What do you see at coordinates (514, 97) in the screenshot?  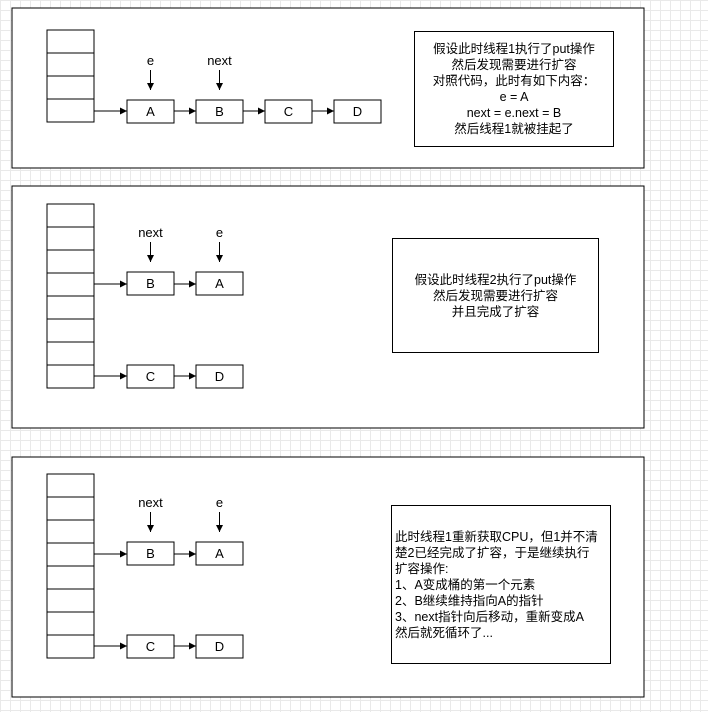 I see `note-line: e = A` at bounding box center [514, 97].